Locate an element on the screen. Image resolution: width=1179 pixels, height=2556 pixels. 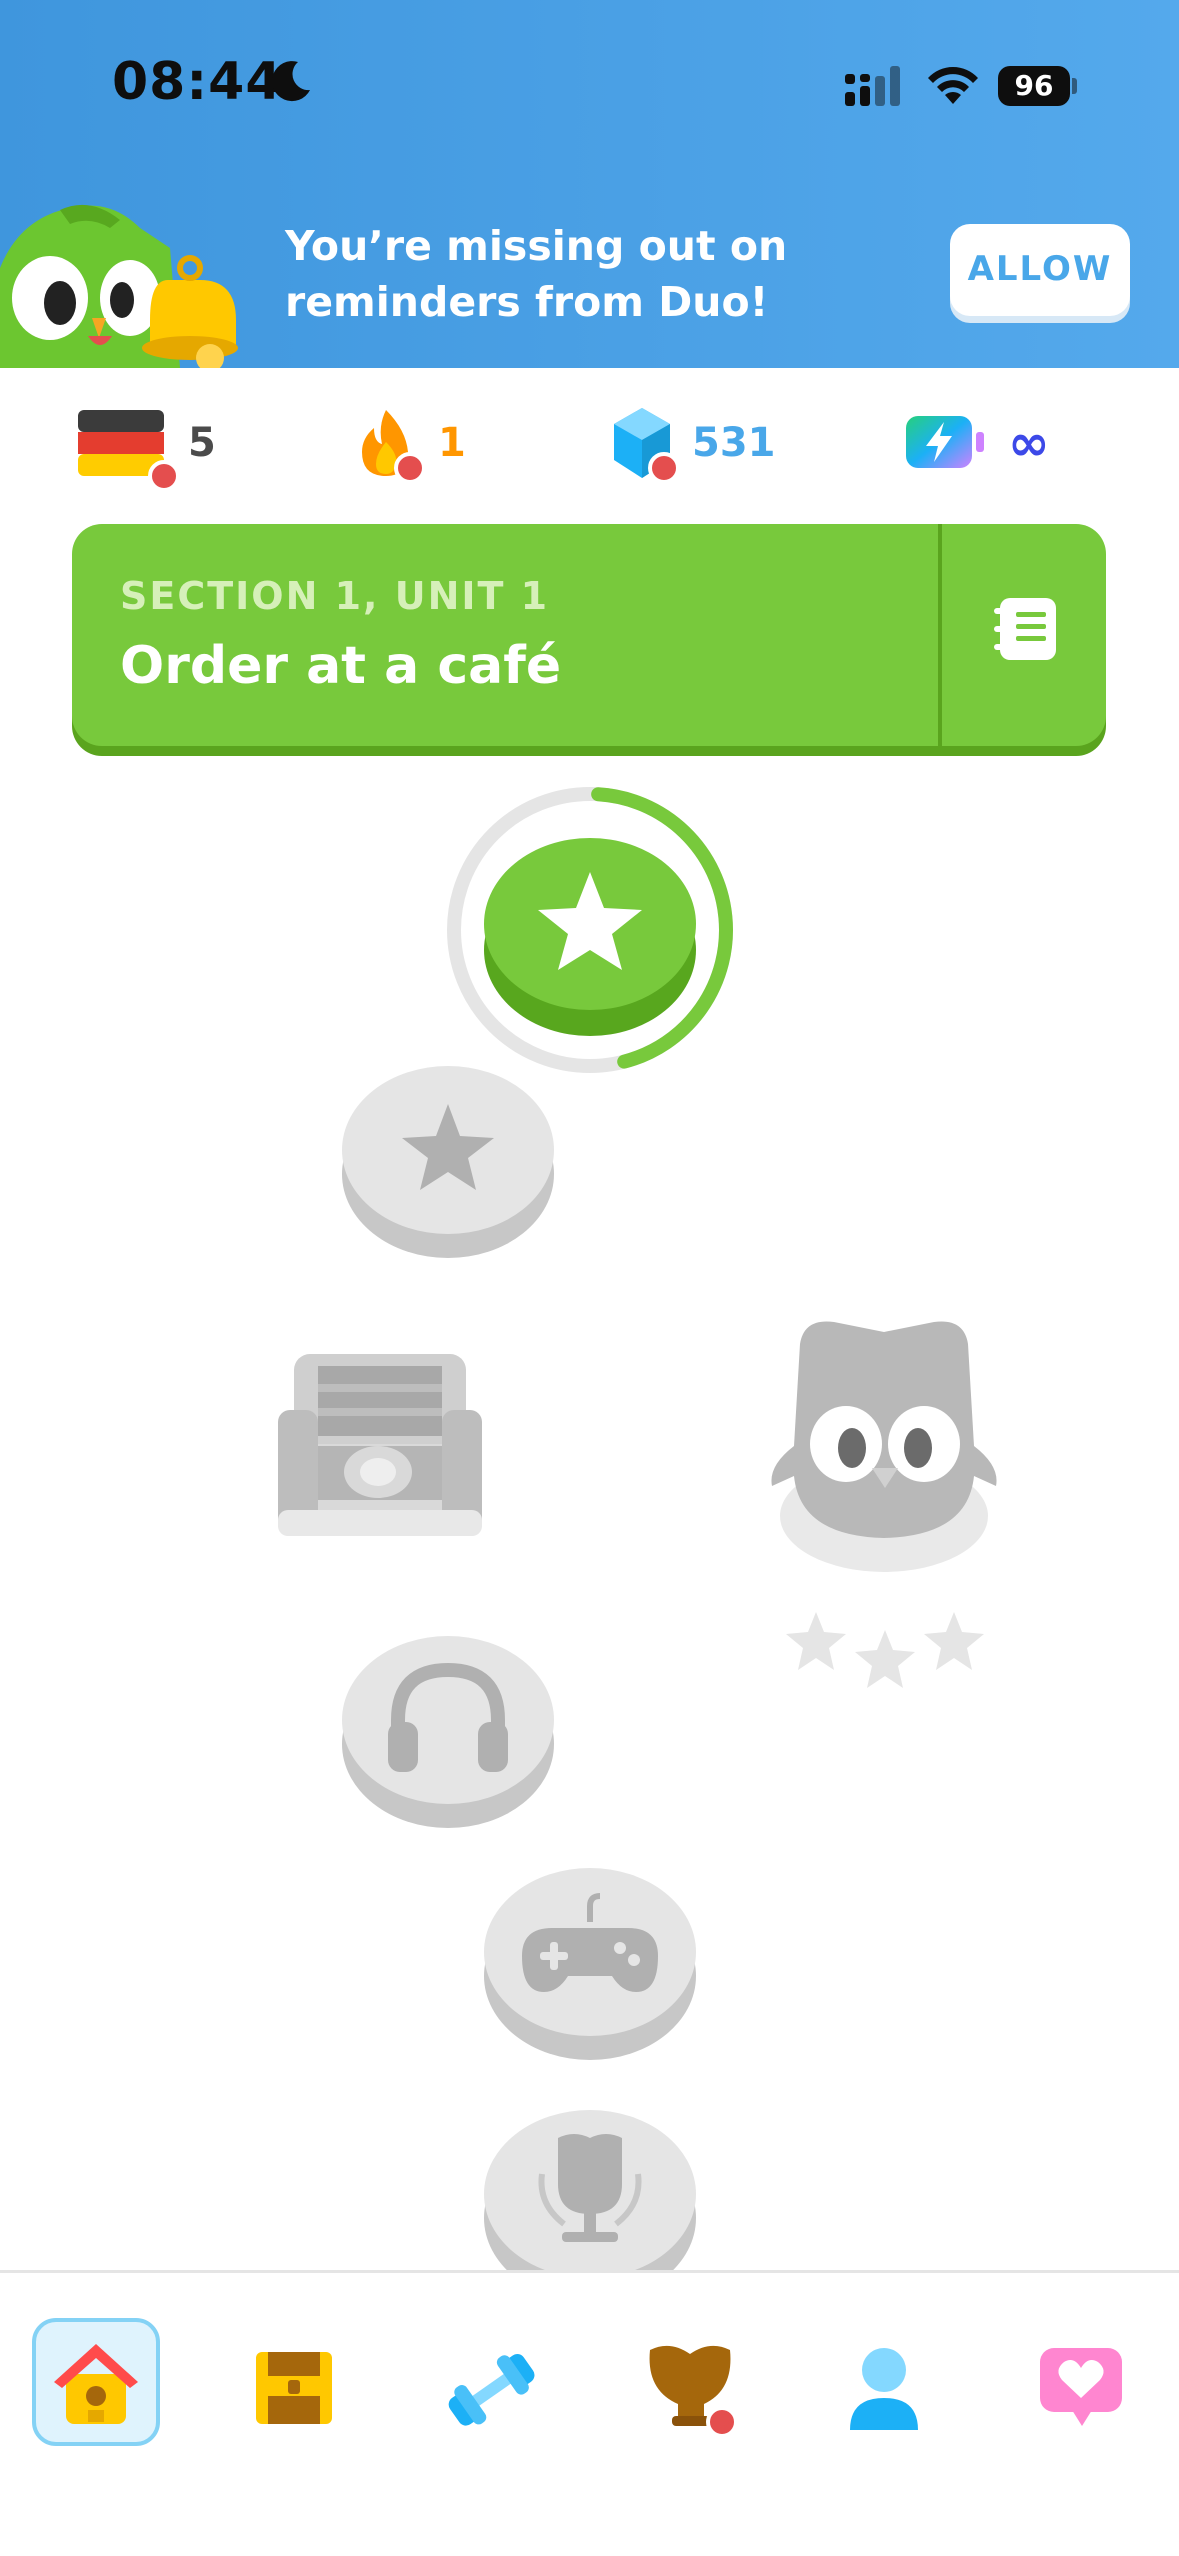
treasure-chest-locked is located at coordinates (380, 1445).